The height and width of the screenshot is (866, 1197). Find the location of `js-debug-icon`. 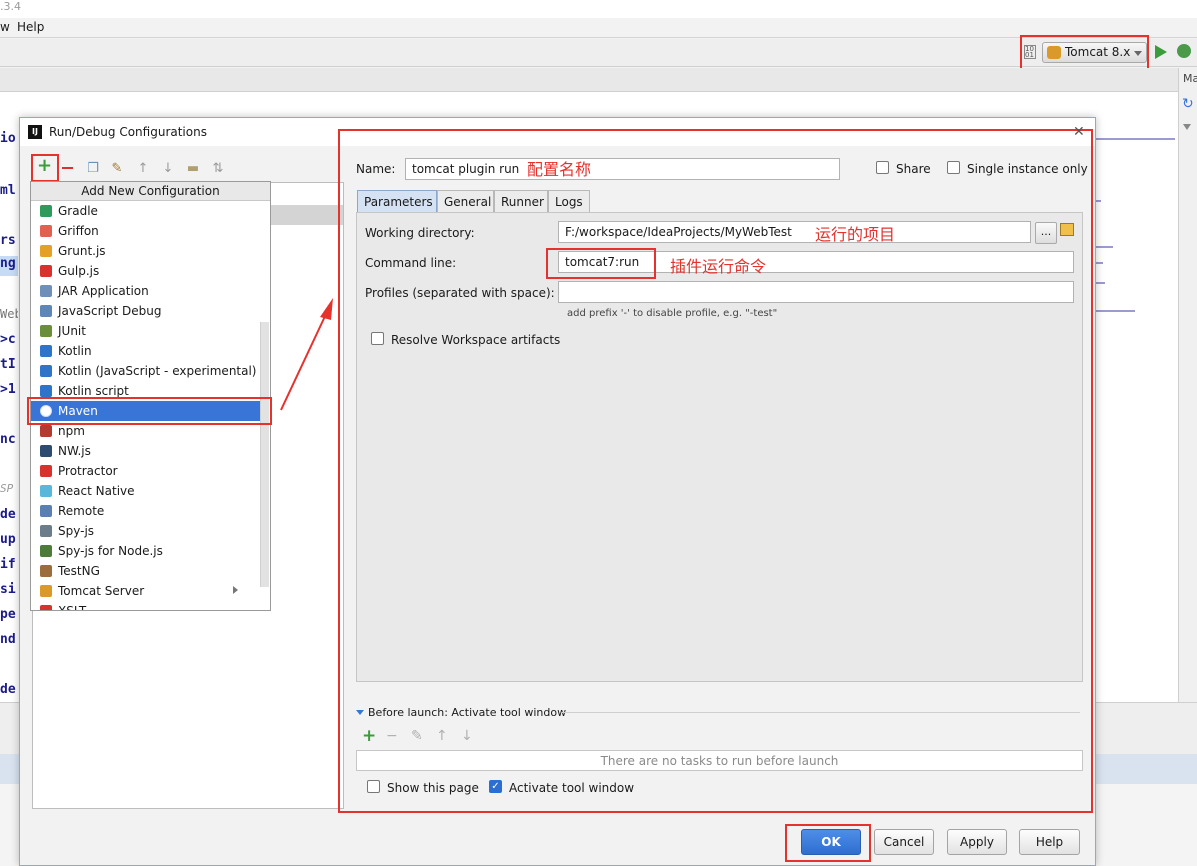

js-debug-icon is located at coordinates (46, 311).